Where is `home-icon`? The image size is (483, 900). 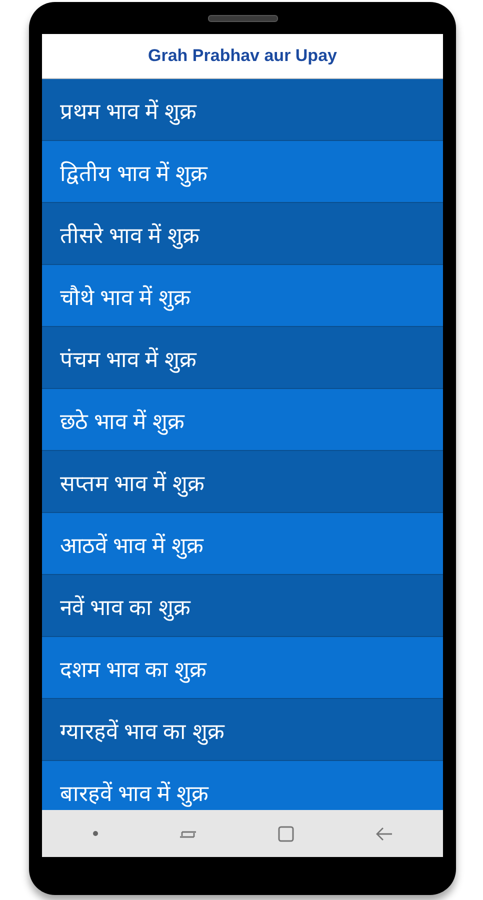 home-icon is located at coordinates (286, 834).